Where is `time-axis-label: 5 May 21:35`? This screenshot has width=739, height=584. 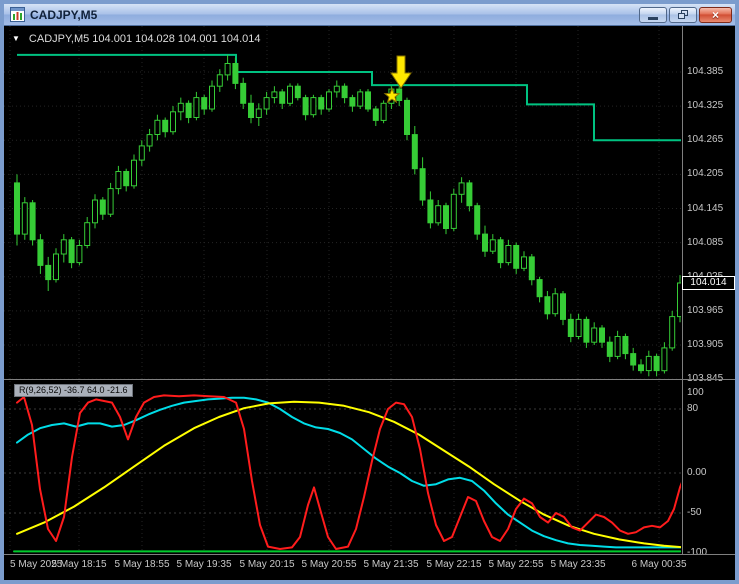
time-axis-label: 5 May 21:35 is located at coordinates (391, 564).